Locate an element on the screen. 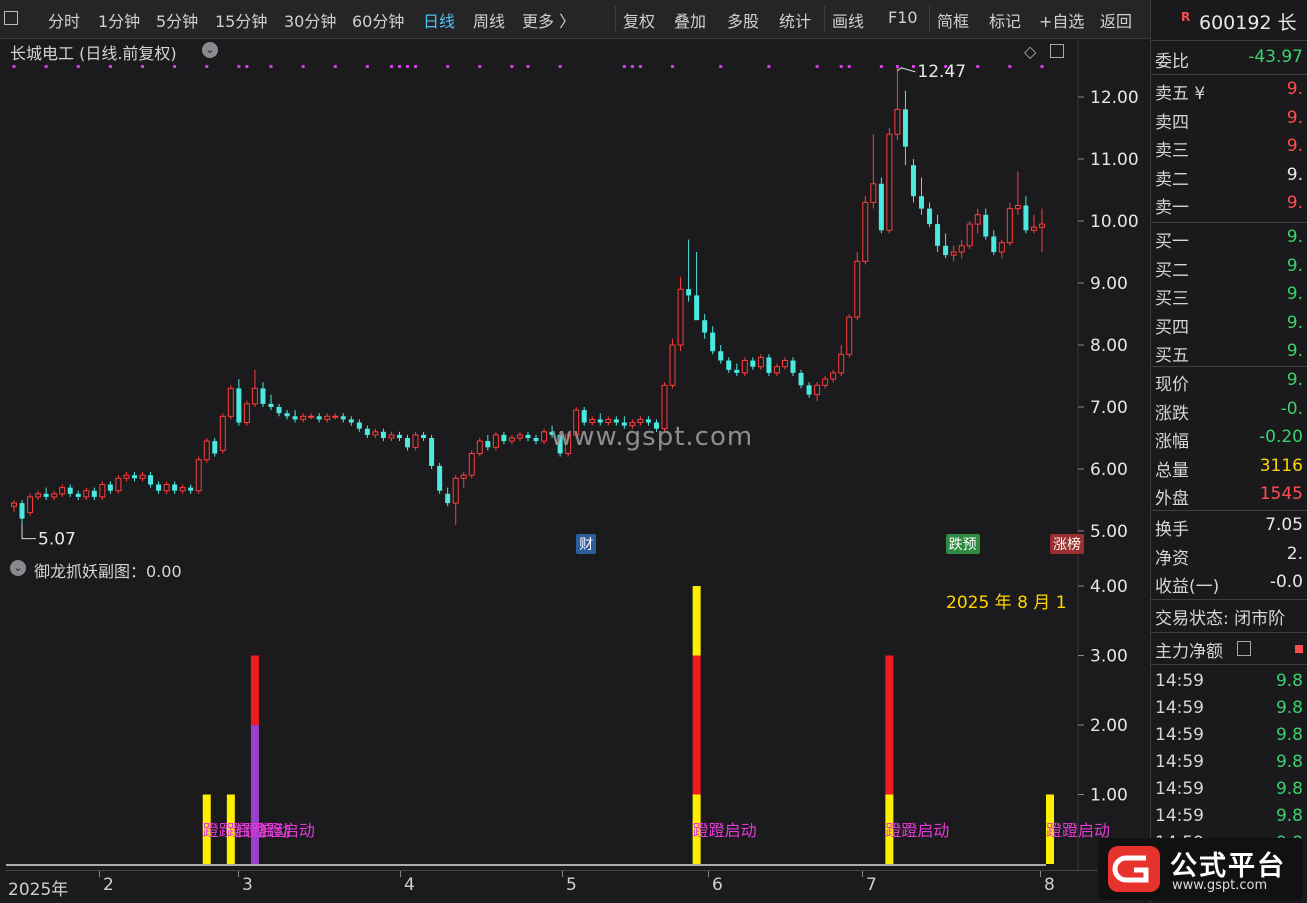 The image size is (1307, 903). toolbar-btn-16: 标记 is located at coordinates (1005, 20).